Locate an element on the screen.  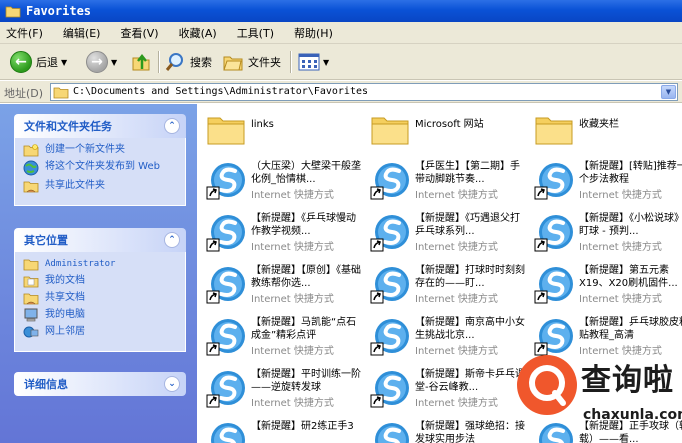
up-folder-button is located at coordinates (141, 62).